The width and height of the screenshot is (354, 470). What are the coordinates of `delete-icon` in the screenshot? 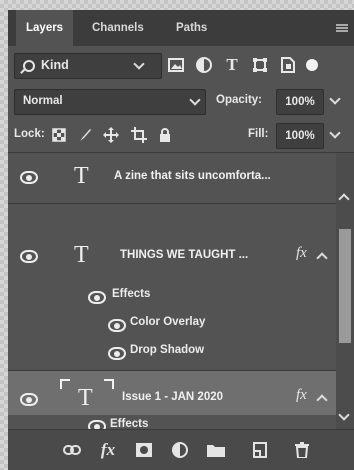 It's located at (302, 450).